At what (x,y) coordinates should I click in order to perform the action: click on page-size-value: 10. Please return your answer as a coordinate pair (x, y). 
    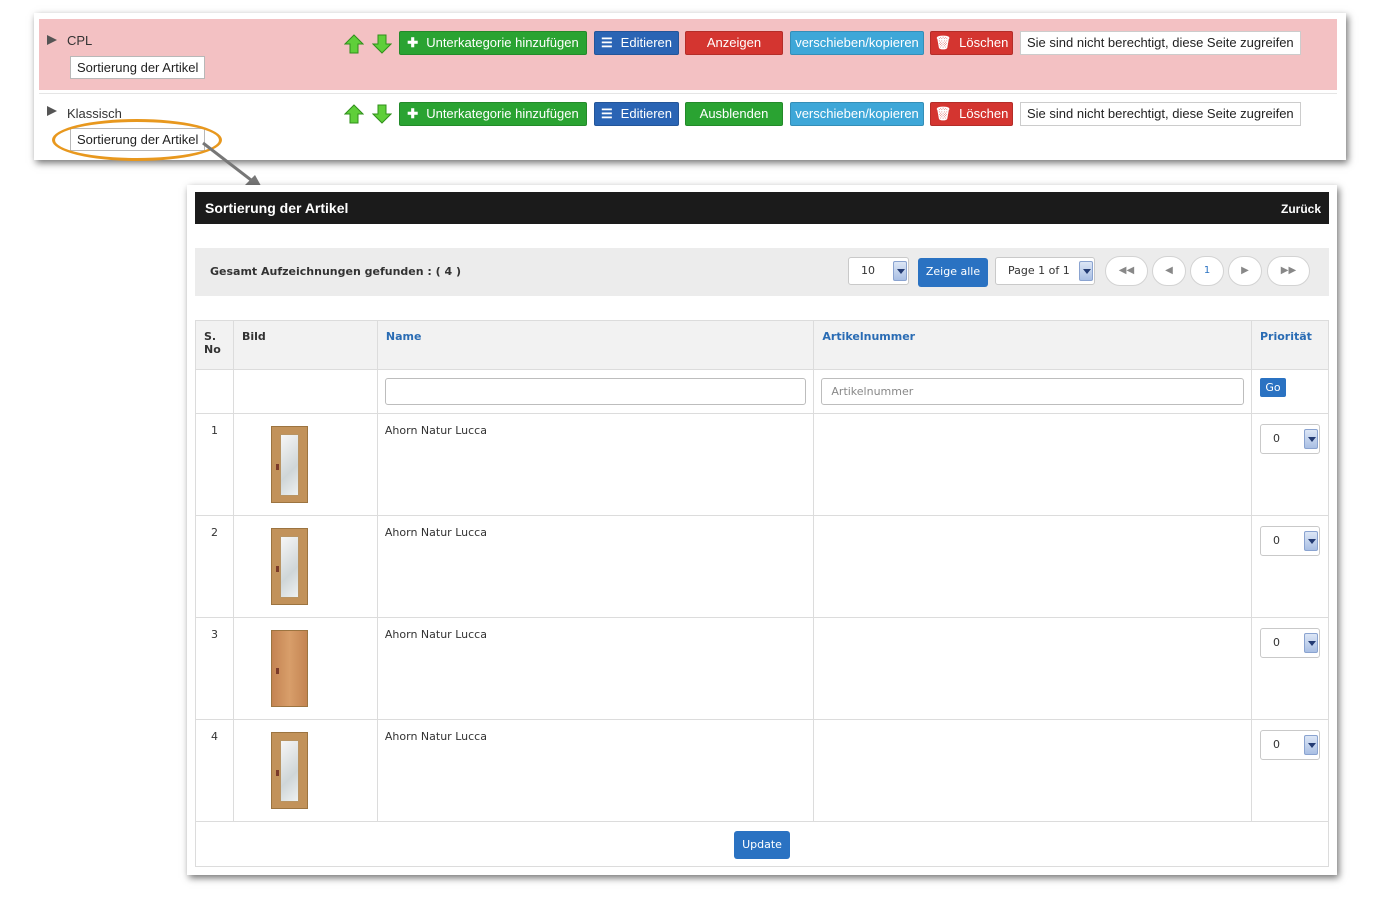
    Looking at the image, I should click on (868, 270).